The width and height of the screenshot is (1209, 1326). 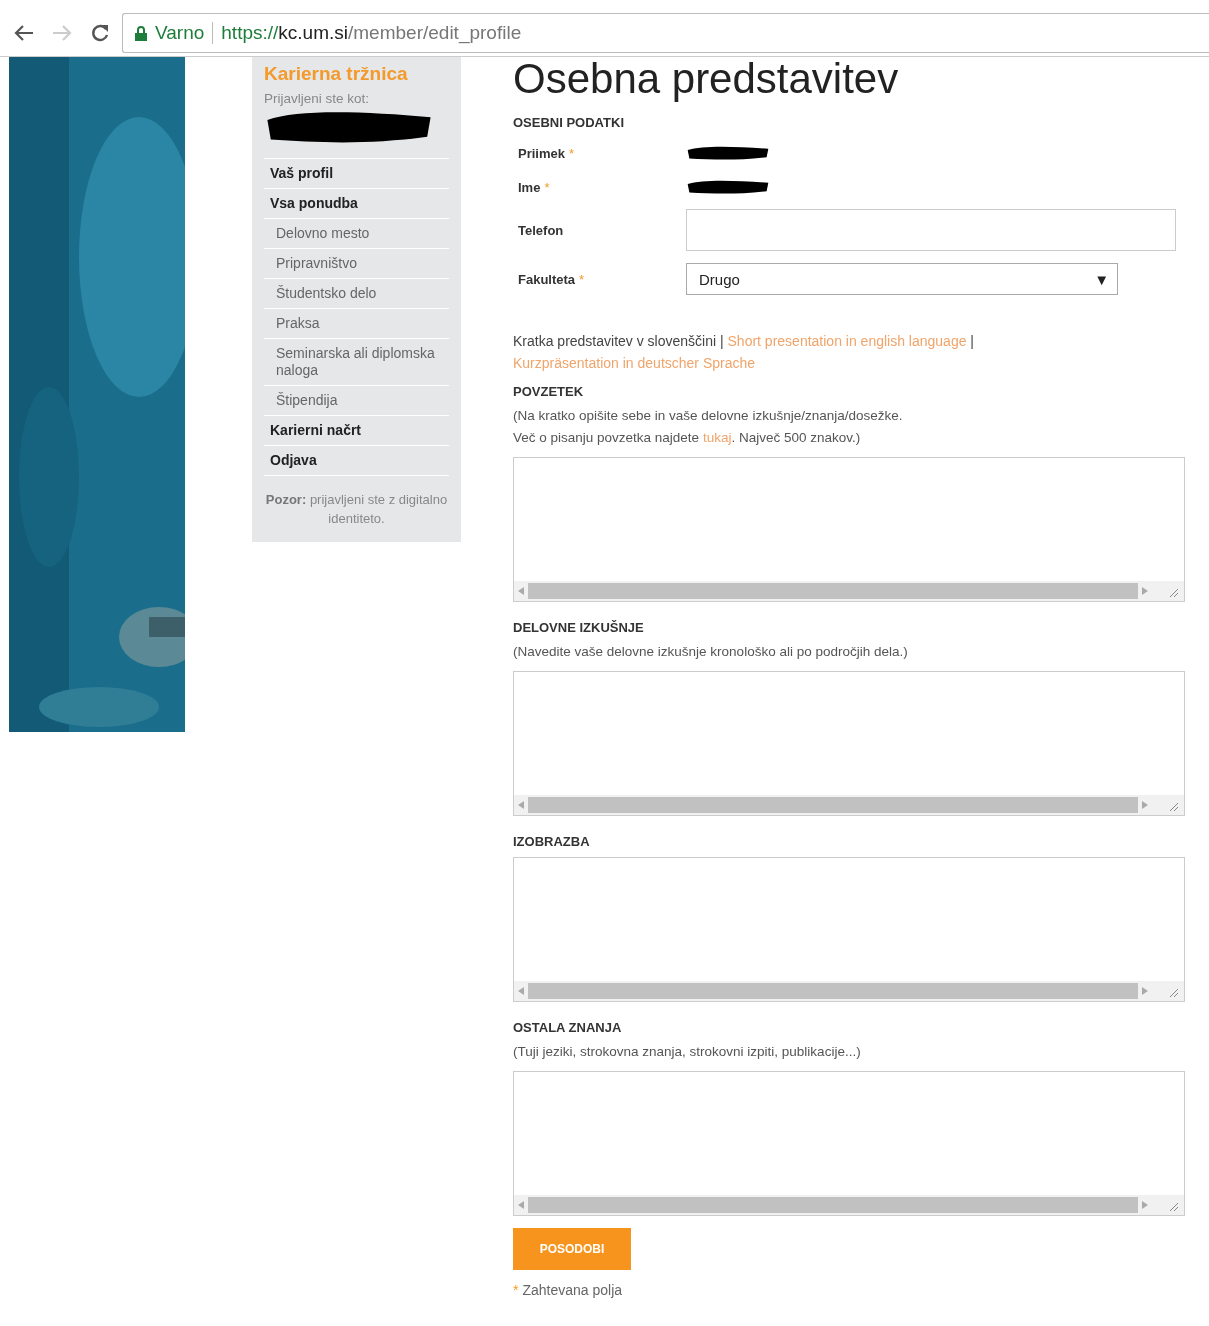 What do you see at coordinates (708, 416) in the screenshot?
I see `hint-text: (Na kratko opišite sebe in vaše delovne izkušnje/znanja/dosežke.` at bounding box center [708, 416].